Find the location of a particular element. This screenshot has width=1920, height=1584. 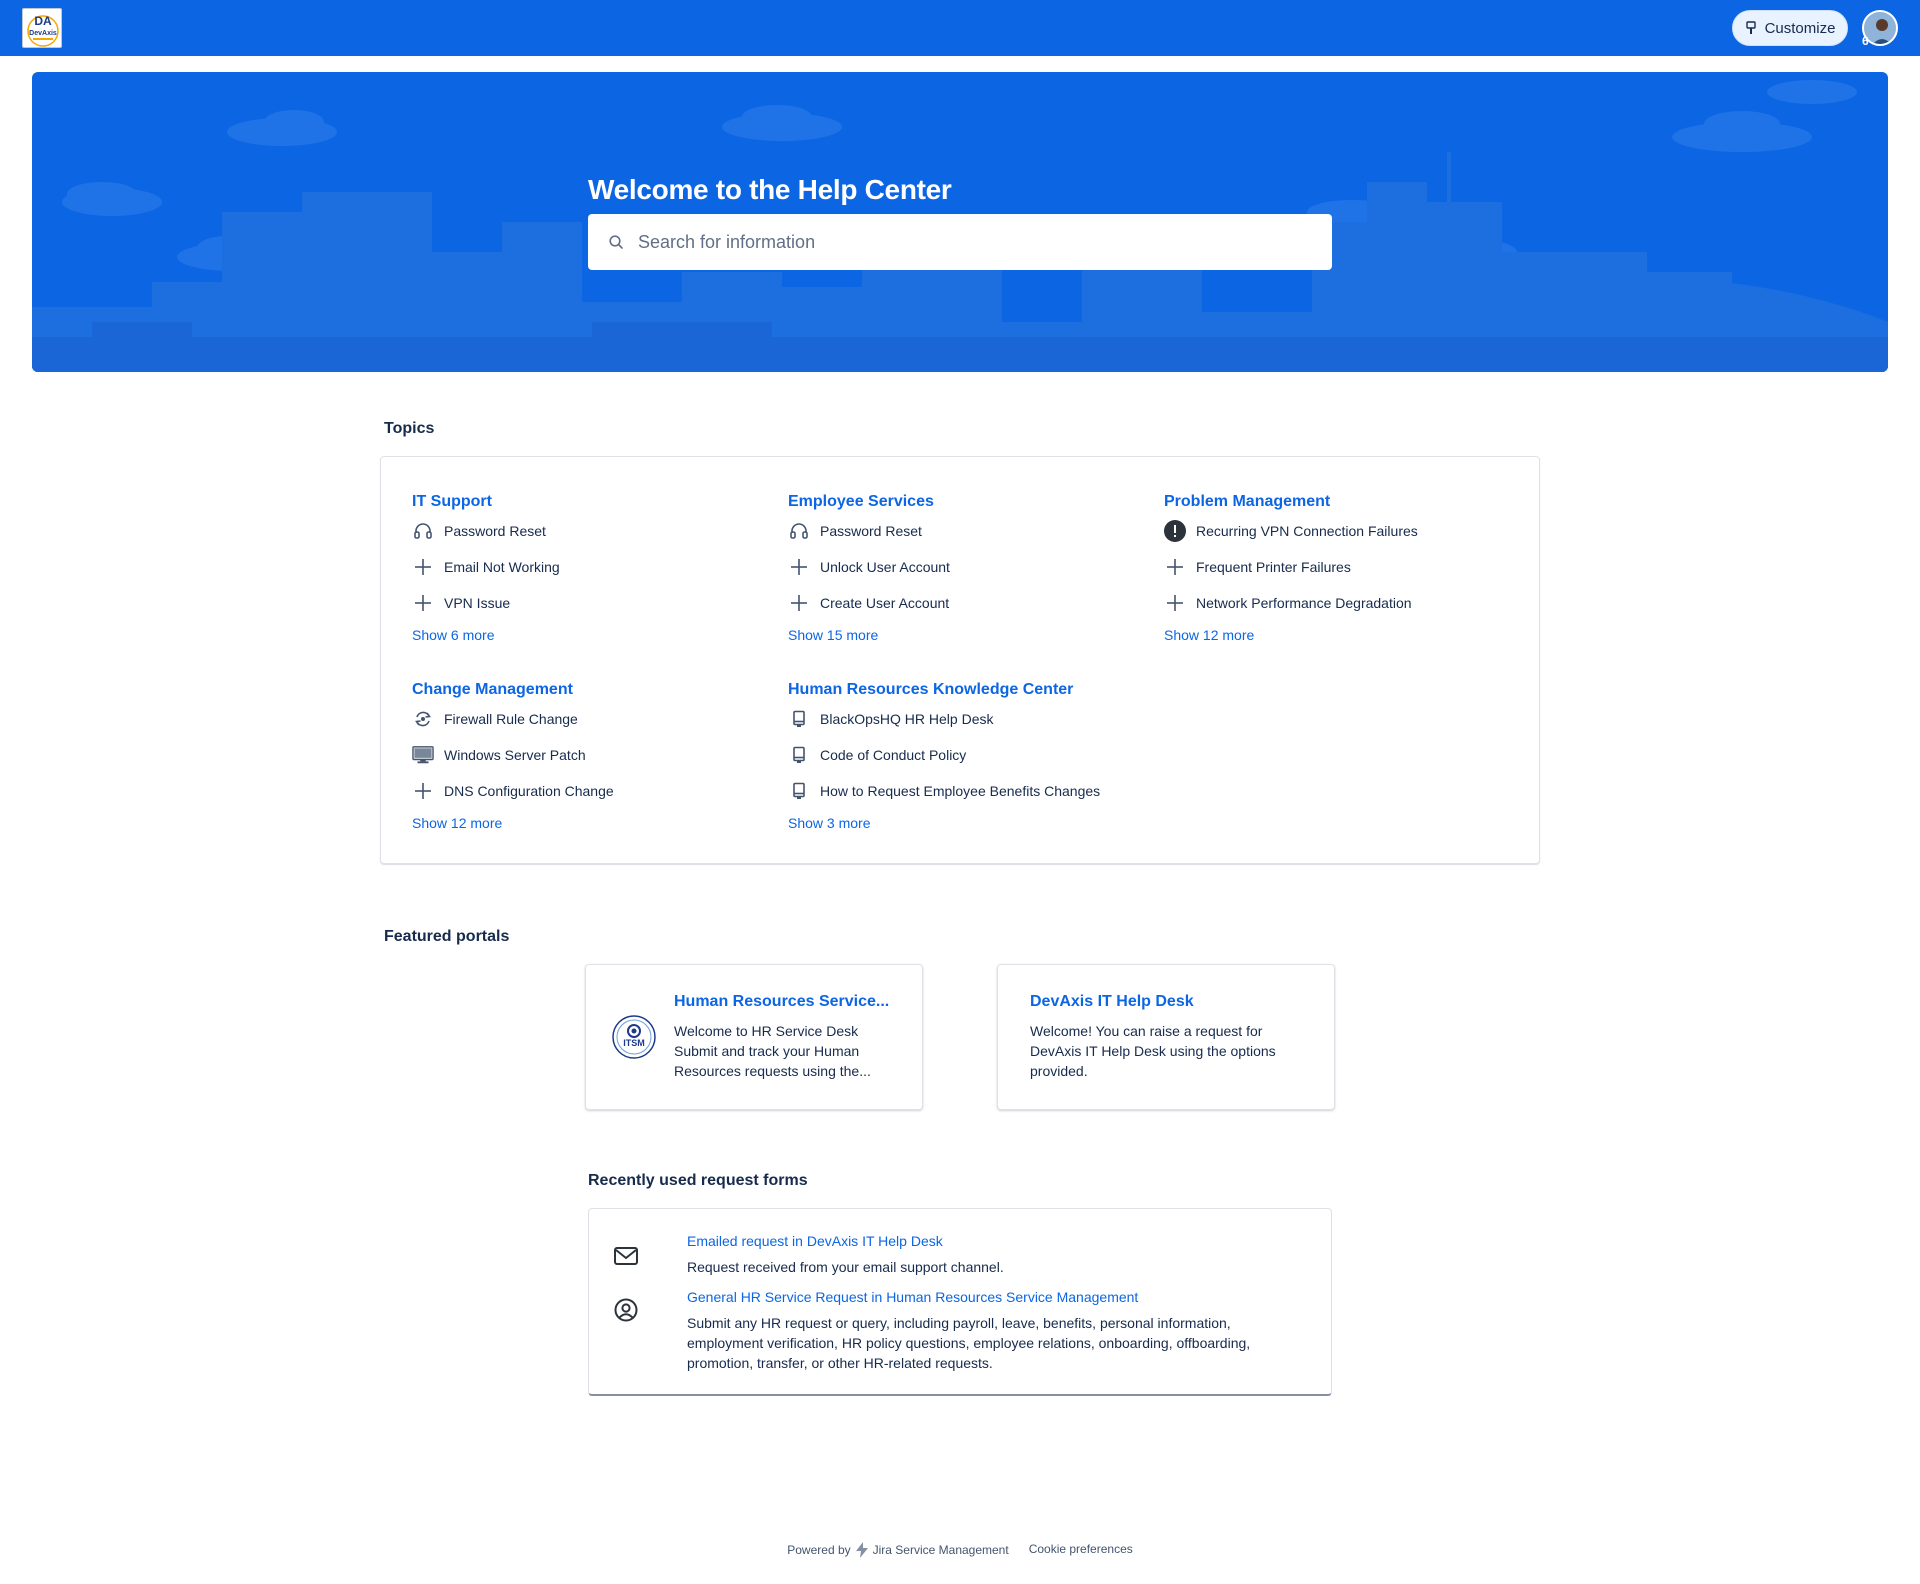

topic-item: DNS Configuration Change is located at coordinates (592, 791).